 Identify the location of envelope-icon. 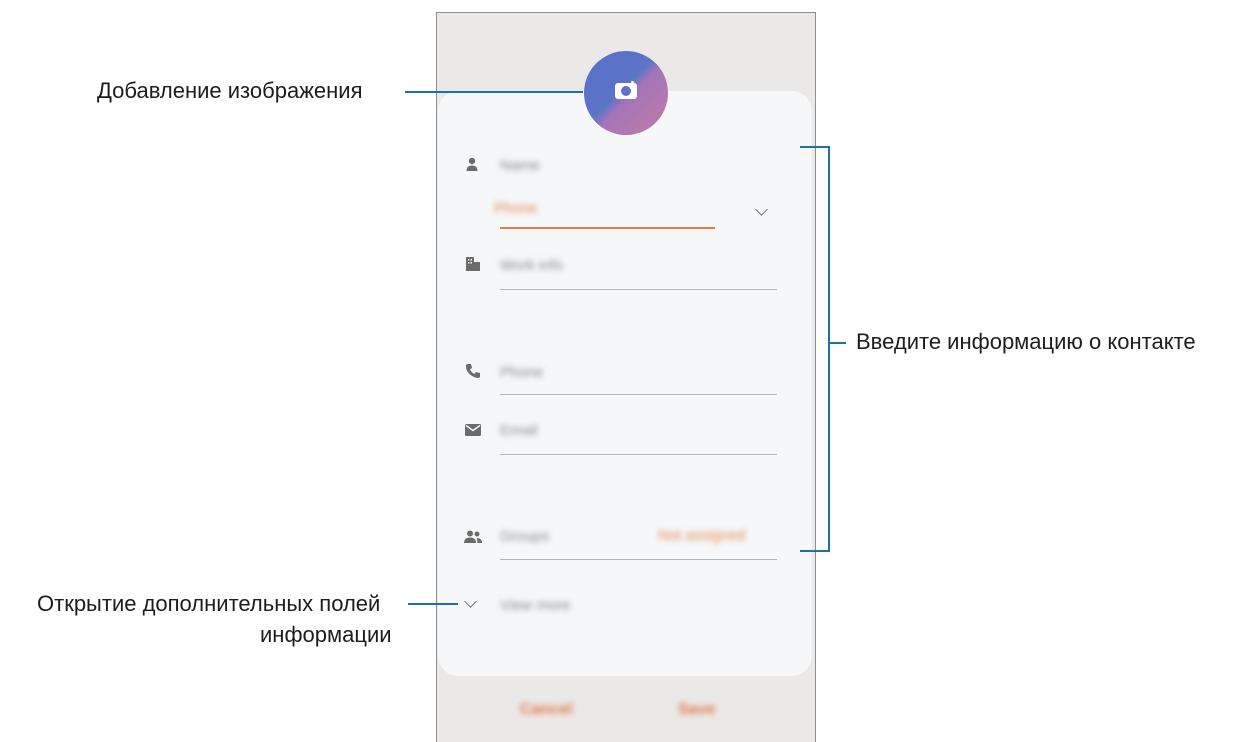
(473, 431).